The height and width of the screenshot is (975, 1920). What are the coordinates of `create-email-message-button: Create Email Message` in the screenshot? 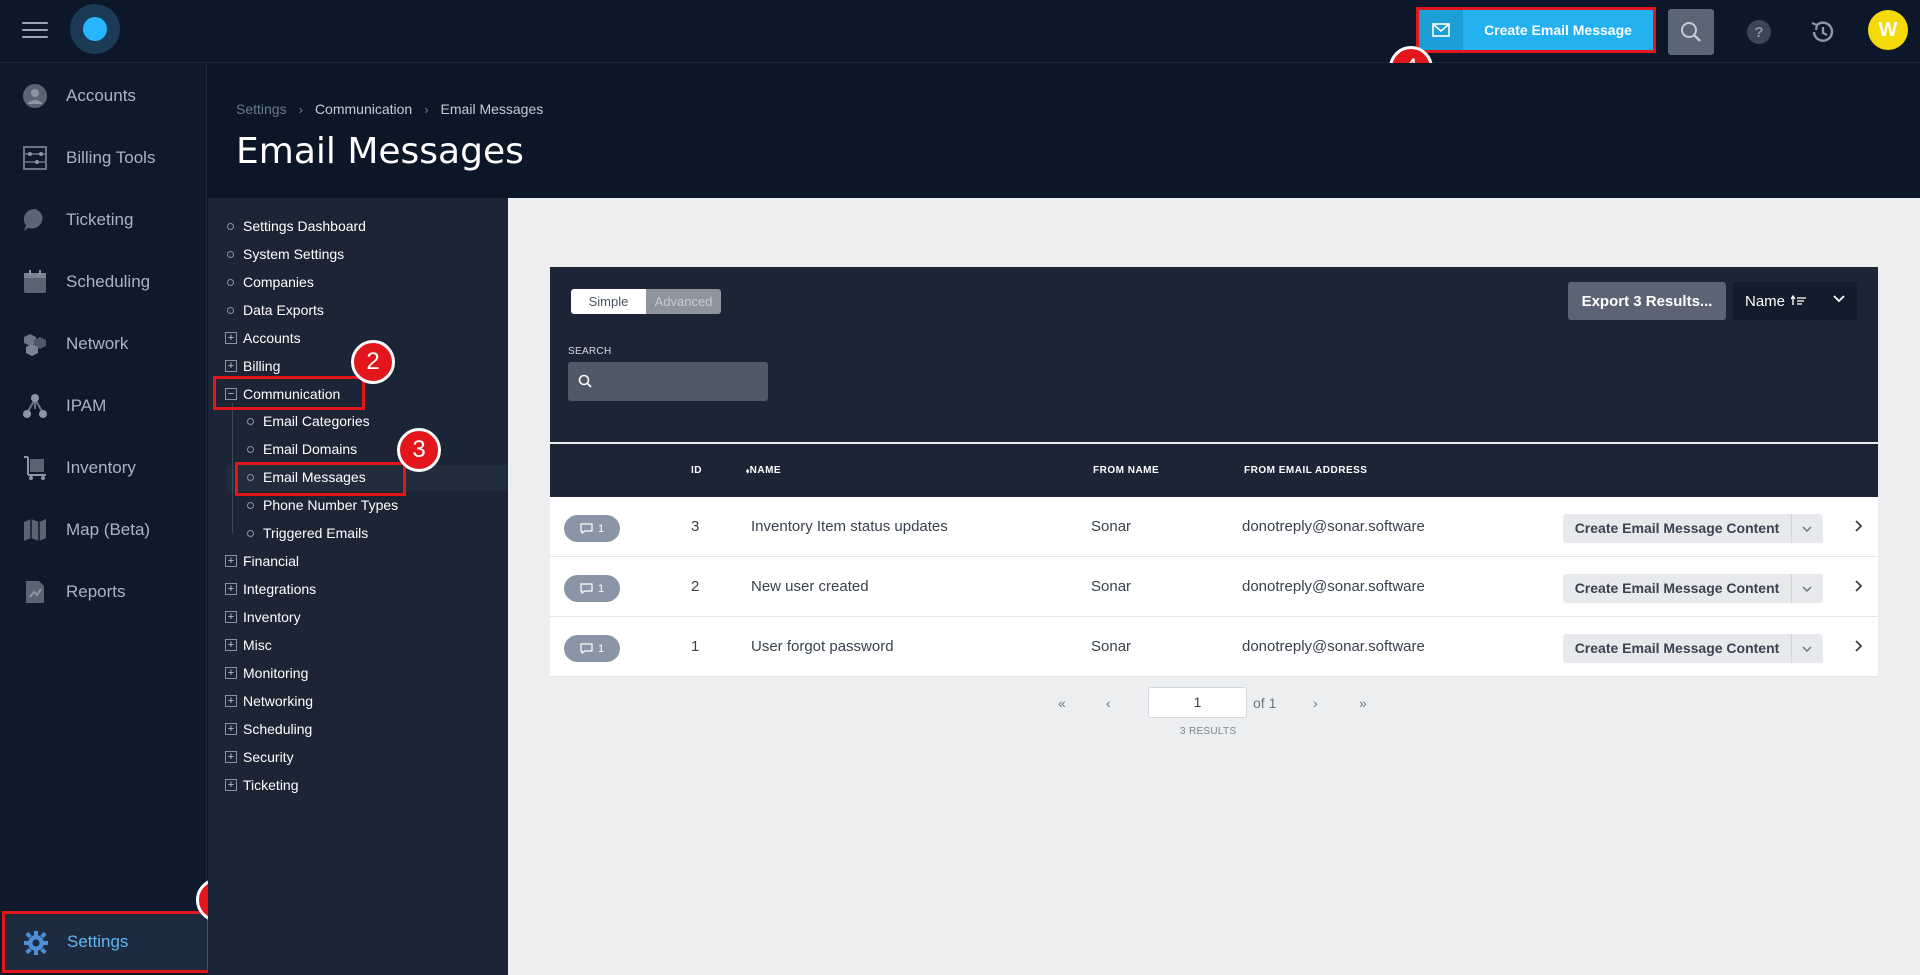 It's located at (1536, 30).